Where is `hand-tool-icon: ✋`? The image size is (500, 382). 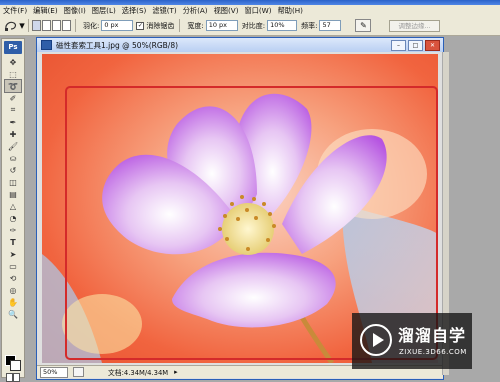
hand-tool-icon: ✋ is located at coordinates (13, 302).